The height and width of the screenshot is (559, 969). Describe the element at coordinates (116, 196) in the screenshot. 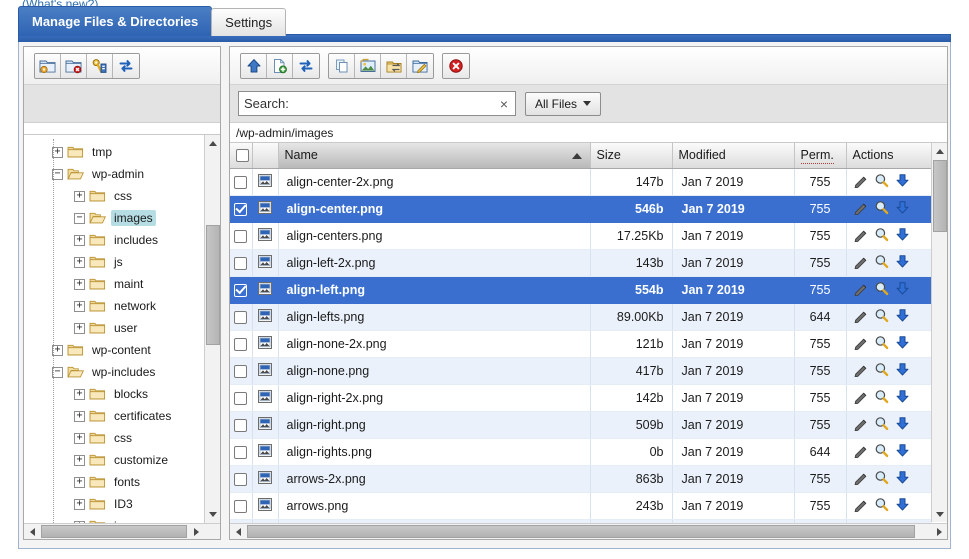

I see `tree-item-css: + css` at that location.